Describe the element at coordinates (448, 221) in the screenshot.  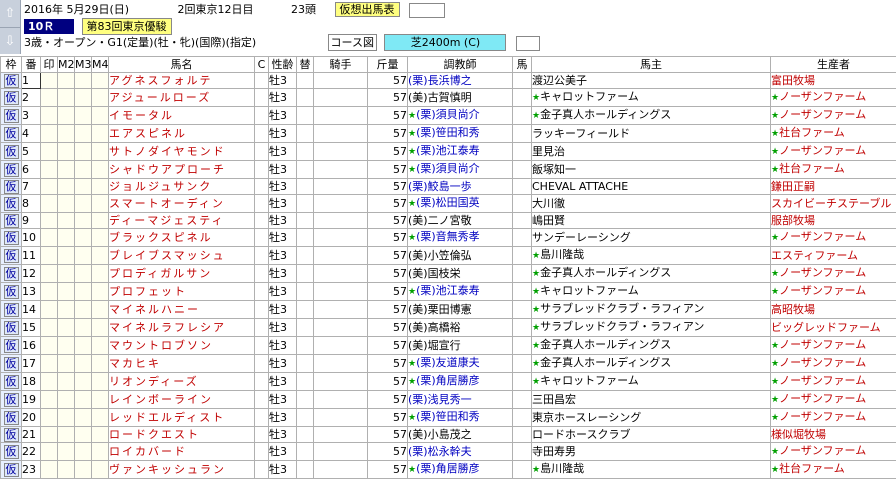
I see `table-row: 仮9ディーマジェスティ牡357(美)二ノ宮敬嶋田賢服部牧場` at that location.